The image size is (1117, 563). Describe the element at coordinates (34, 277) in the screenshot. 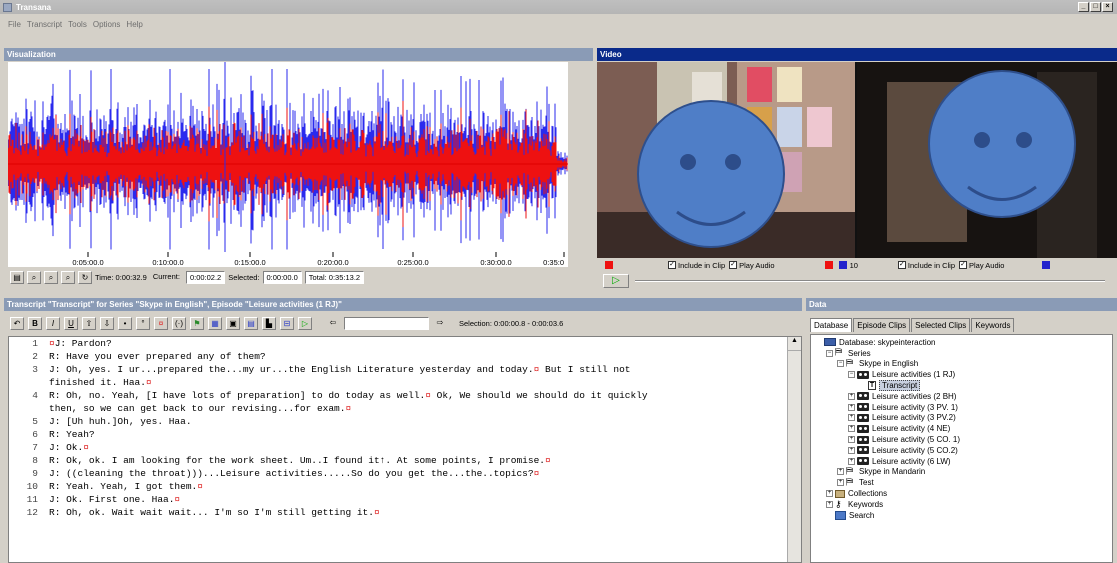

I see `zoom-in-icon: ⌕` at that location.